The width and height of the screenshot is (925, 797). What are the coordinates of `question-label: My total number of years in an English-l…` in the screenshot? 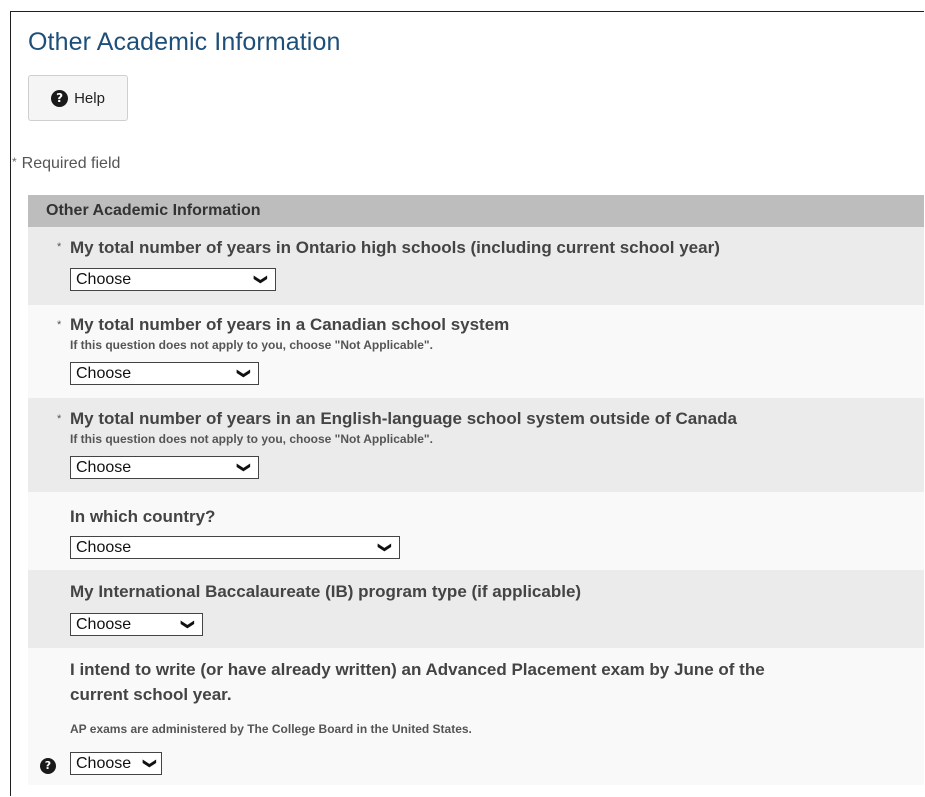 It's located at (403, 418).